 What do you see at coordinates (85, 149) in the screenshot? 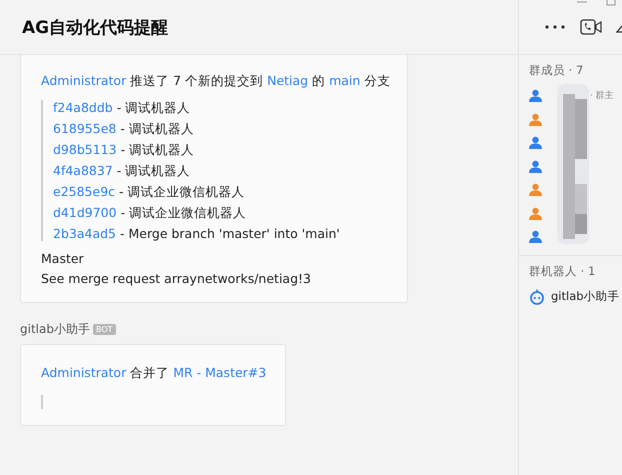
I see `commit-link: d98b5113` at bounding box center [85, 149].